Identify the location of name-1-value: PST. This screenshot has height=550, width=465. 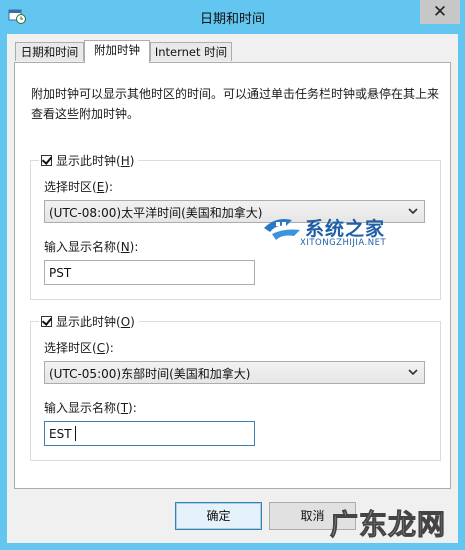
(60, 273).